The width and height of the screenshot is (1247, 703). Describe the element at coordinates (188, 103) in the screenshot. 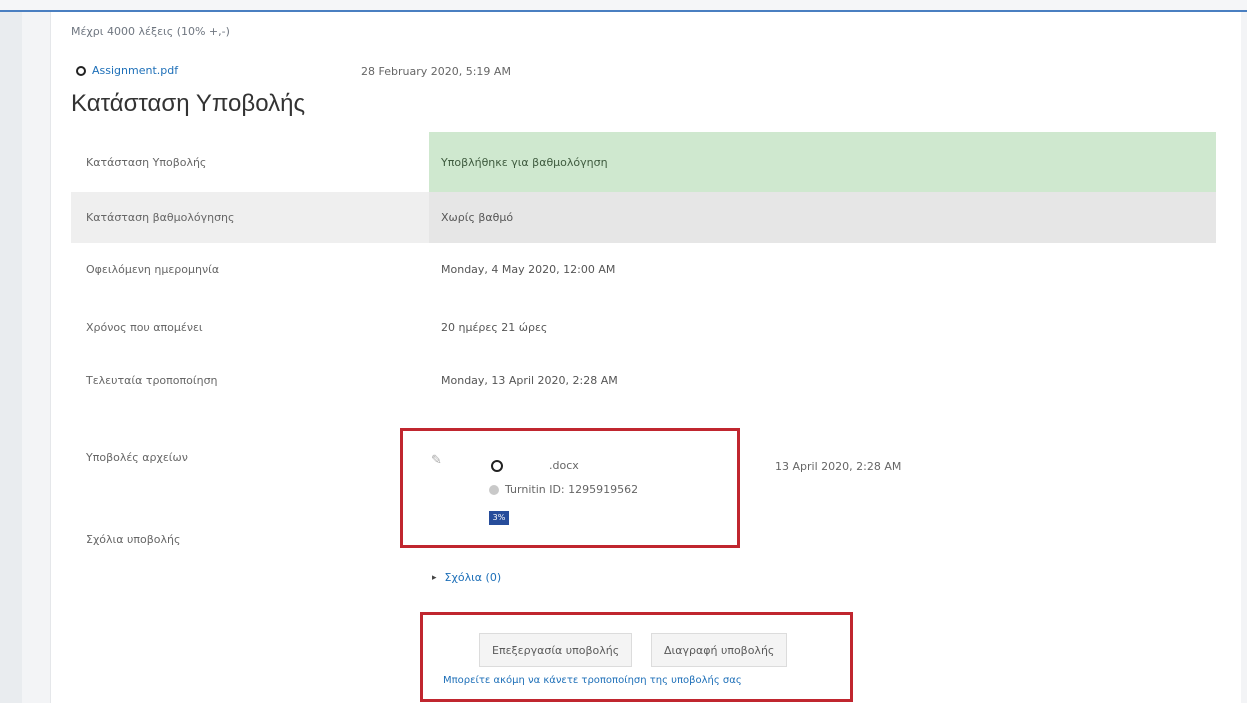

I see `page-title: Κατάσταση Υποβολής` at that location.